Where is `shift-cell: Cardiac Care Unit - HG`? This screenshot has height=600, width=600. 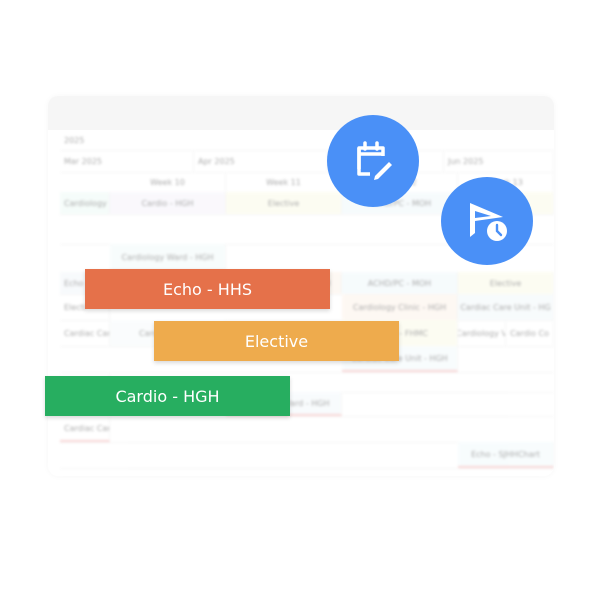 shift-cell: Cardiac Care Unit - HG is located at coordinates (506, 307).